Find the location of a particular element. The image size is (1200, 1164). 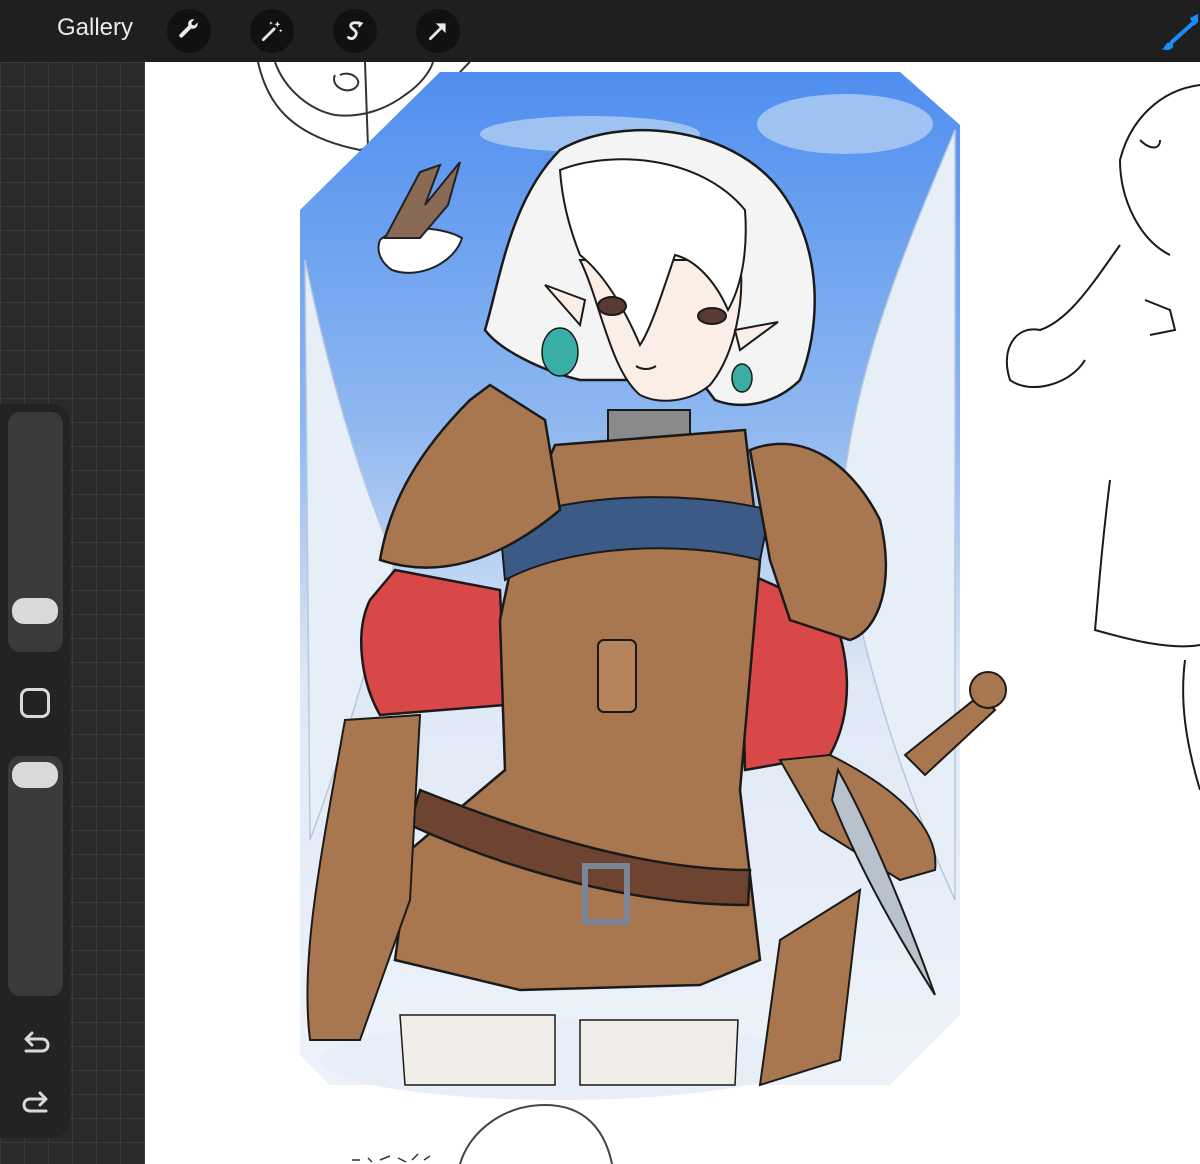

undo-button is located at coordinates (36, 1044).